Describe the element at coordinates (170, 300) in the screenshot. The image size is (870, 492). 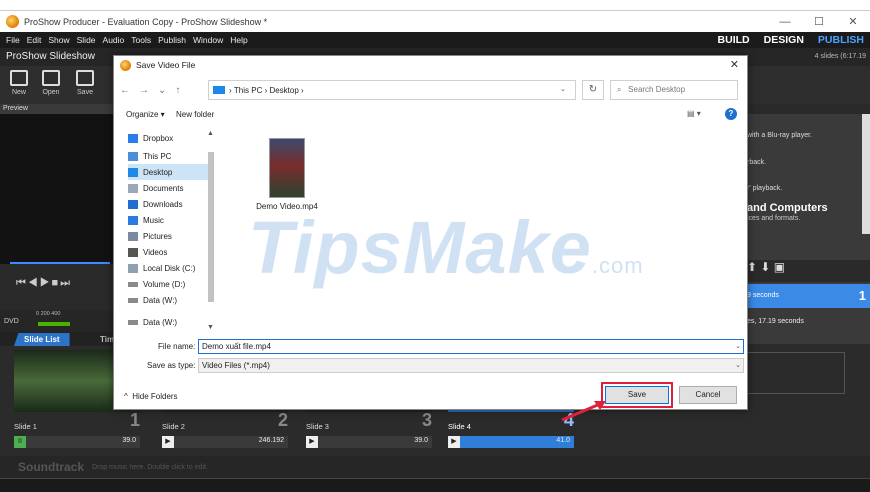
I see `nav-item-data-w: Data (W:)` at that location.